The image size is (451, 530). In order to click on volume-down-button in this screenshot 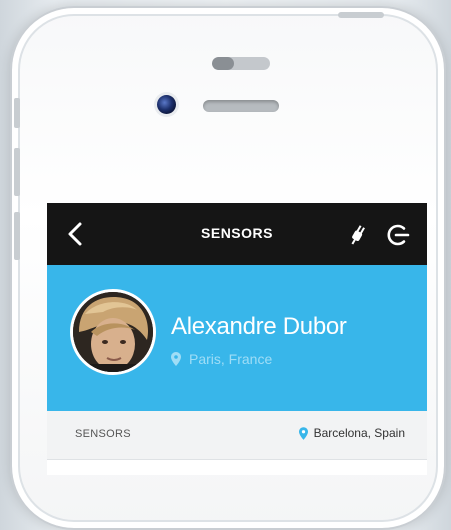, I will do `click(17, 236)`.